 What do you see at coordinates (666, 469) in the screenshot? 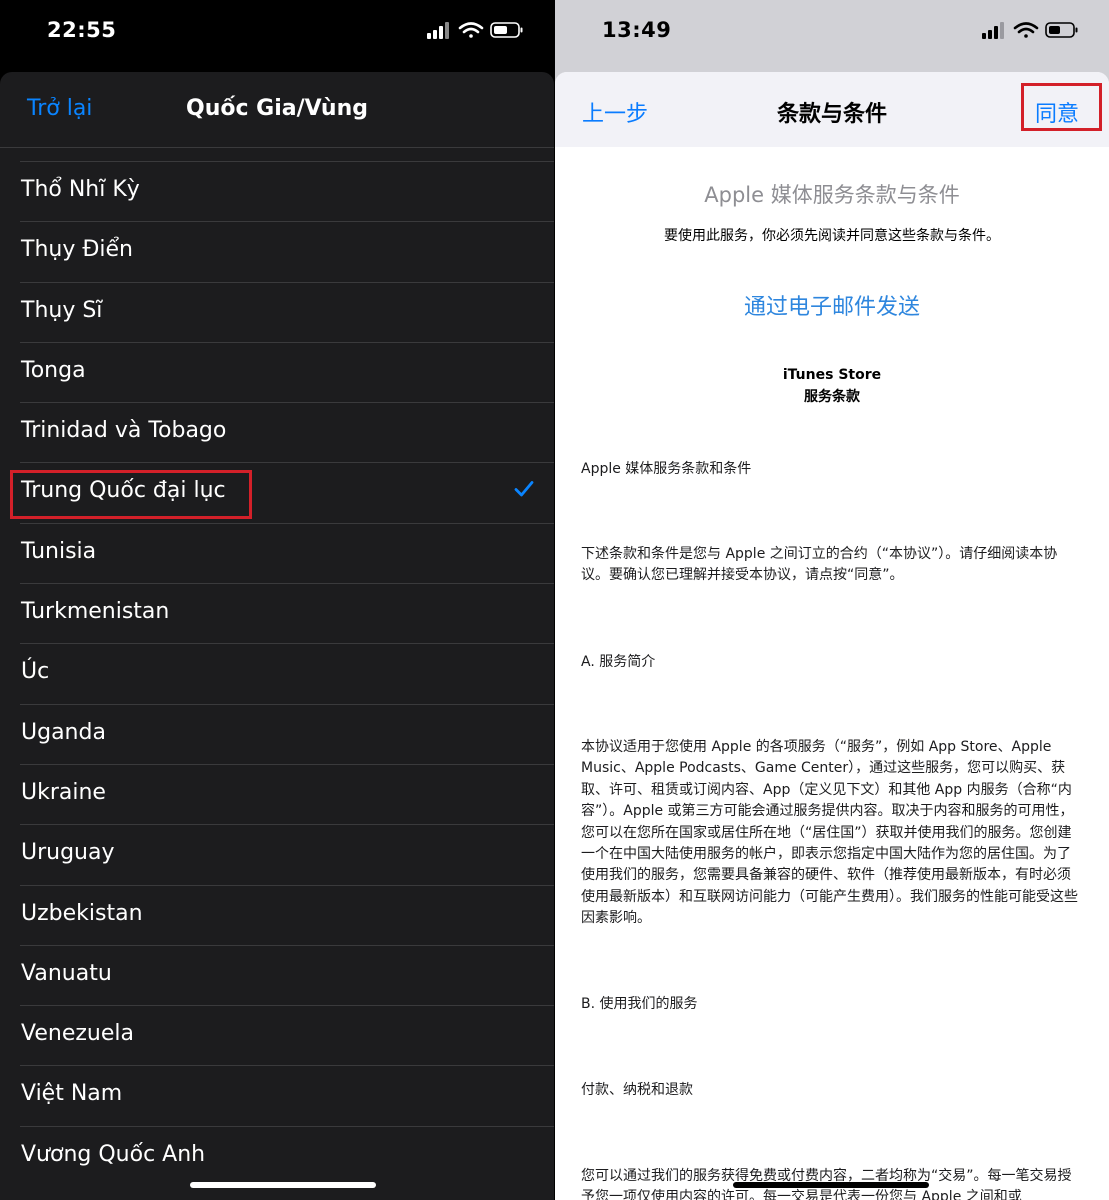
I see `terms-paragraph: Apple 媒体服务条款和条件` at bounding box center [666, 469].